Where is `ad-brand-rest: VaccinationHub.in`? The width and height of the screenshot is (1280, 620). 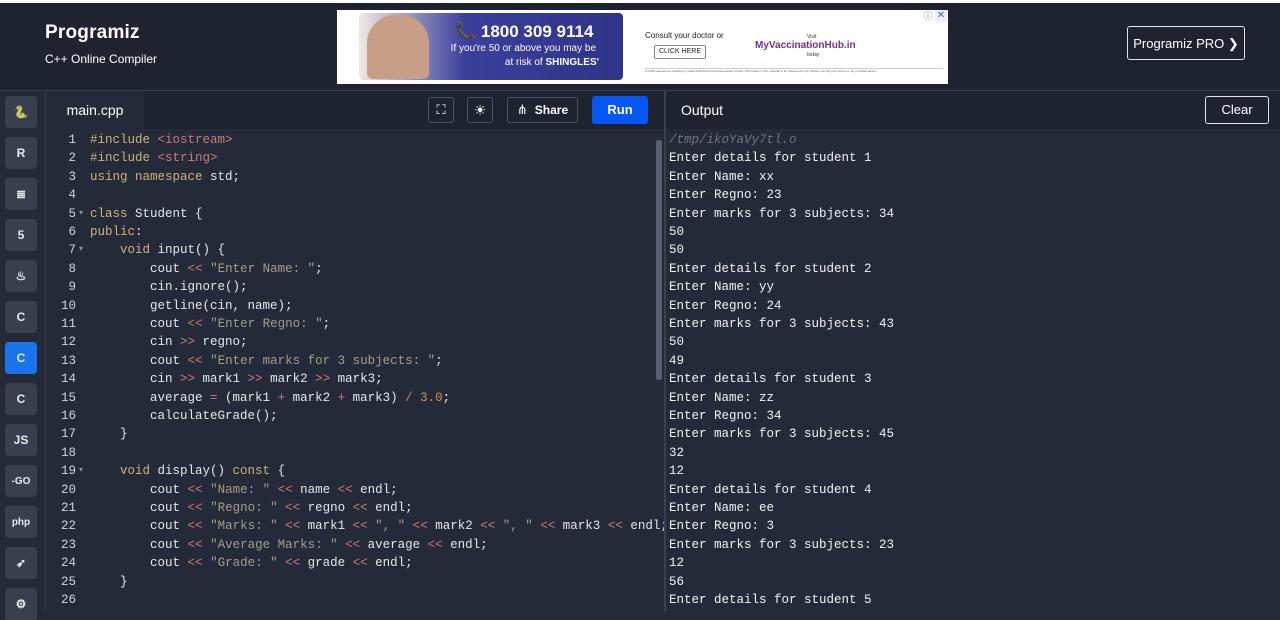
ad-brand-rest: VaccinationHub.in is located at coordinates (812, 45).